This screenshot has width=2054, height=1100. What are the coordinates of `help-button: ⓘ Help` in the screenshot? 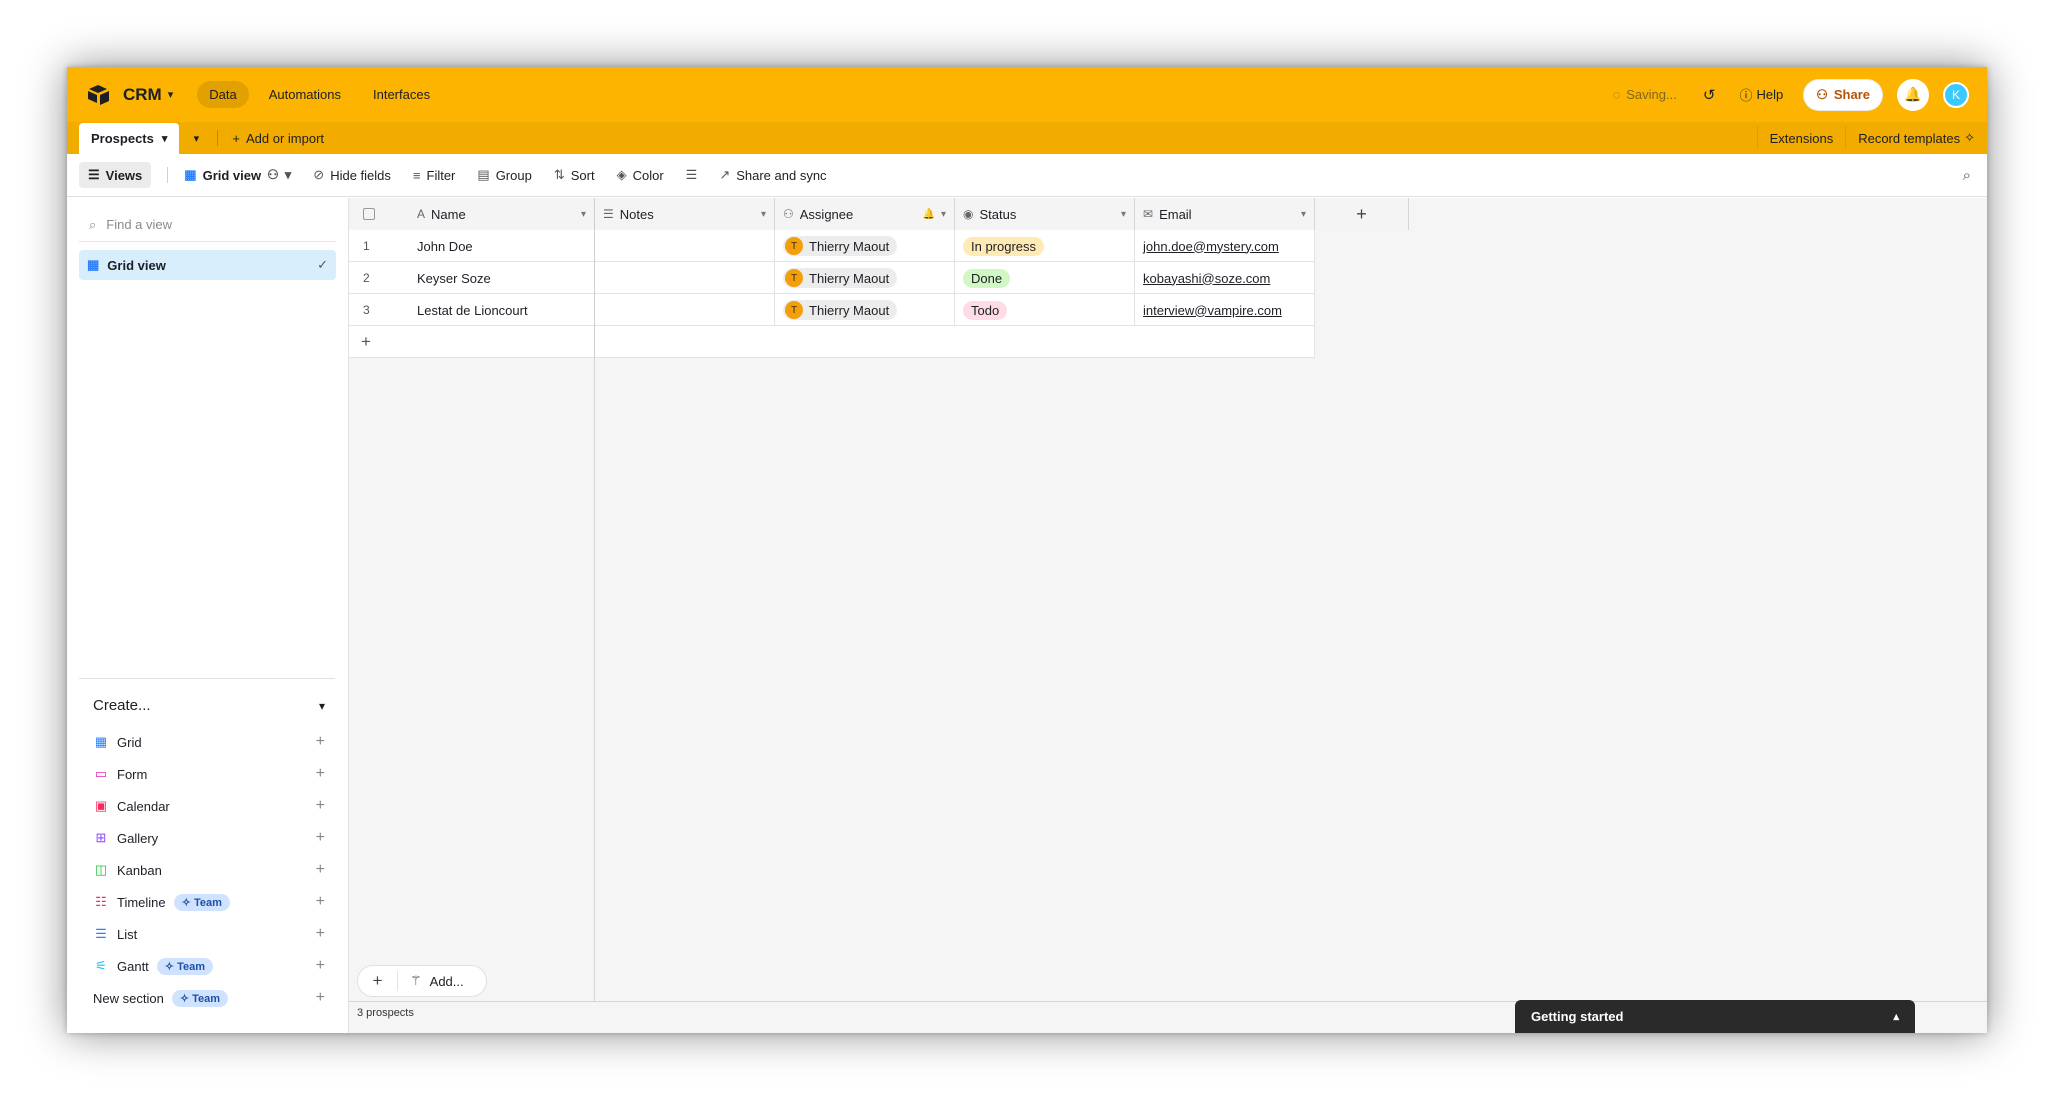 It's located at (1761, 94).